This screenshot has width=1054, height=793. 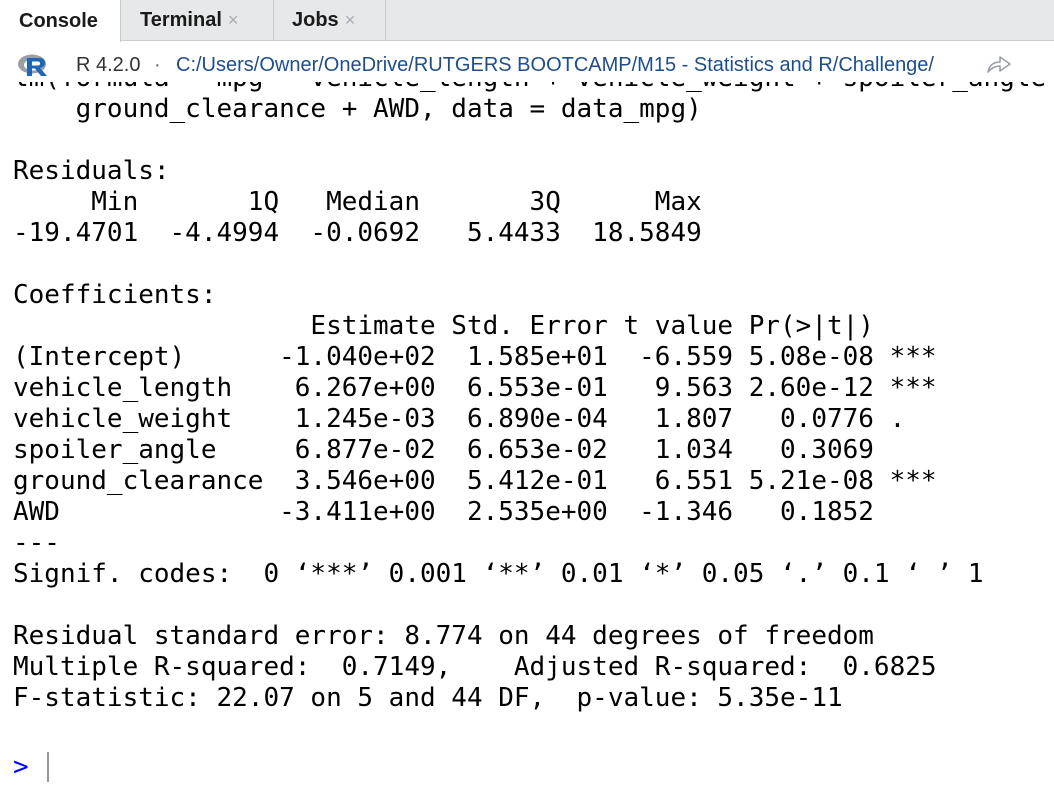 I want to click on tab-divider, so click(x=385, y=20).